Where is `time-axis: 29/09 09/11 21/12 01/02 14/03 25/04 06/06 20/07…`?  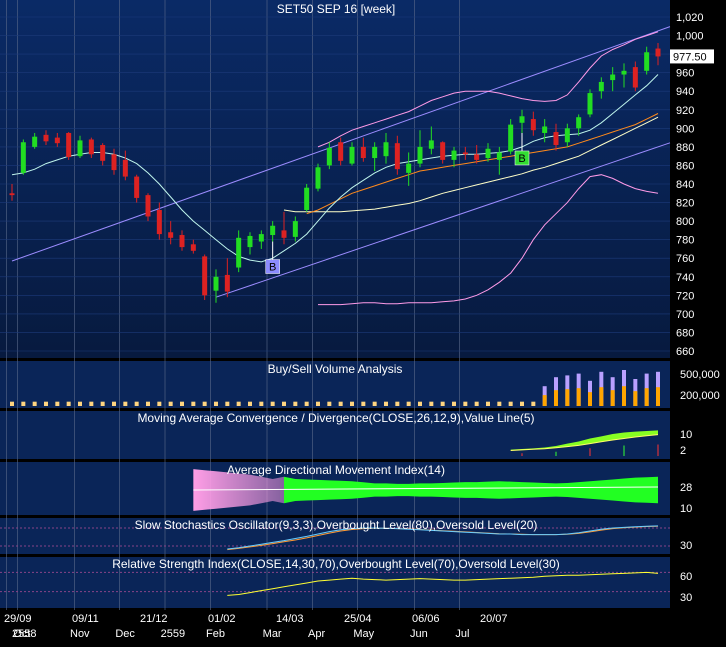 time-axis: 29/09 09/11 21/12 01/02 14/03 25/04 06/06 20/07… is located at coordinates (335, 626).